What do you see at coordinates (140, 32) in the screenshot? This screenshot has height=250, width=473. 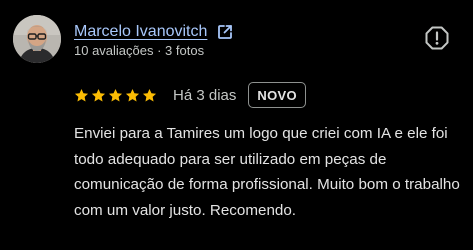 I see `author-name-link: Marcelo Ivanovitch` at bounding box center [140, 32].